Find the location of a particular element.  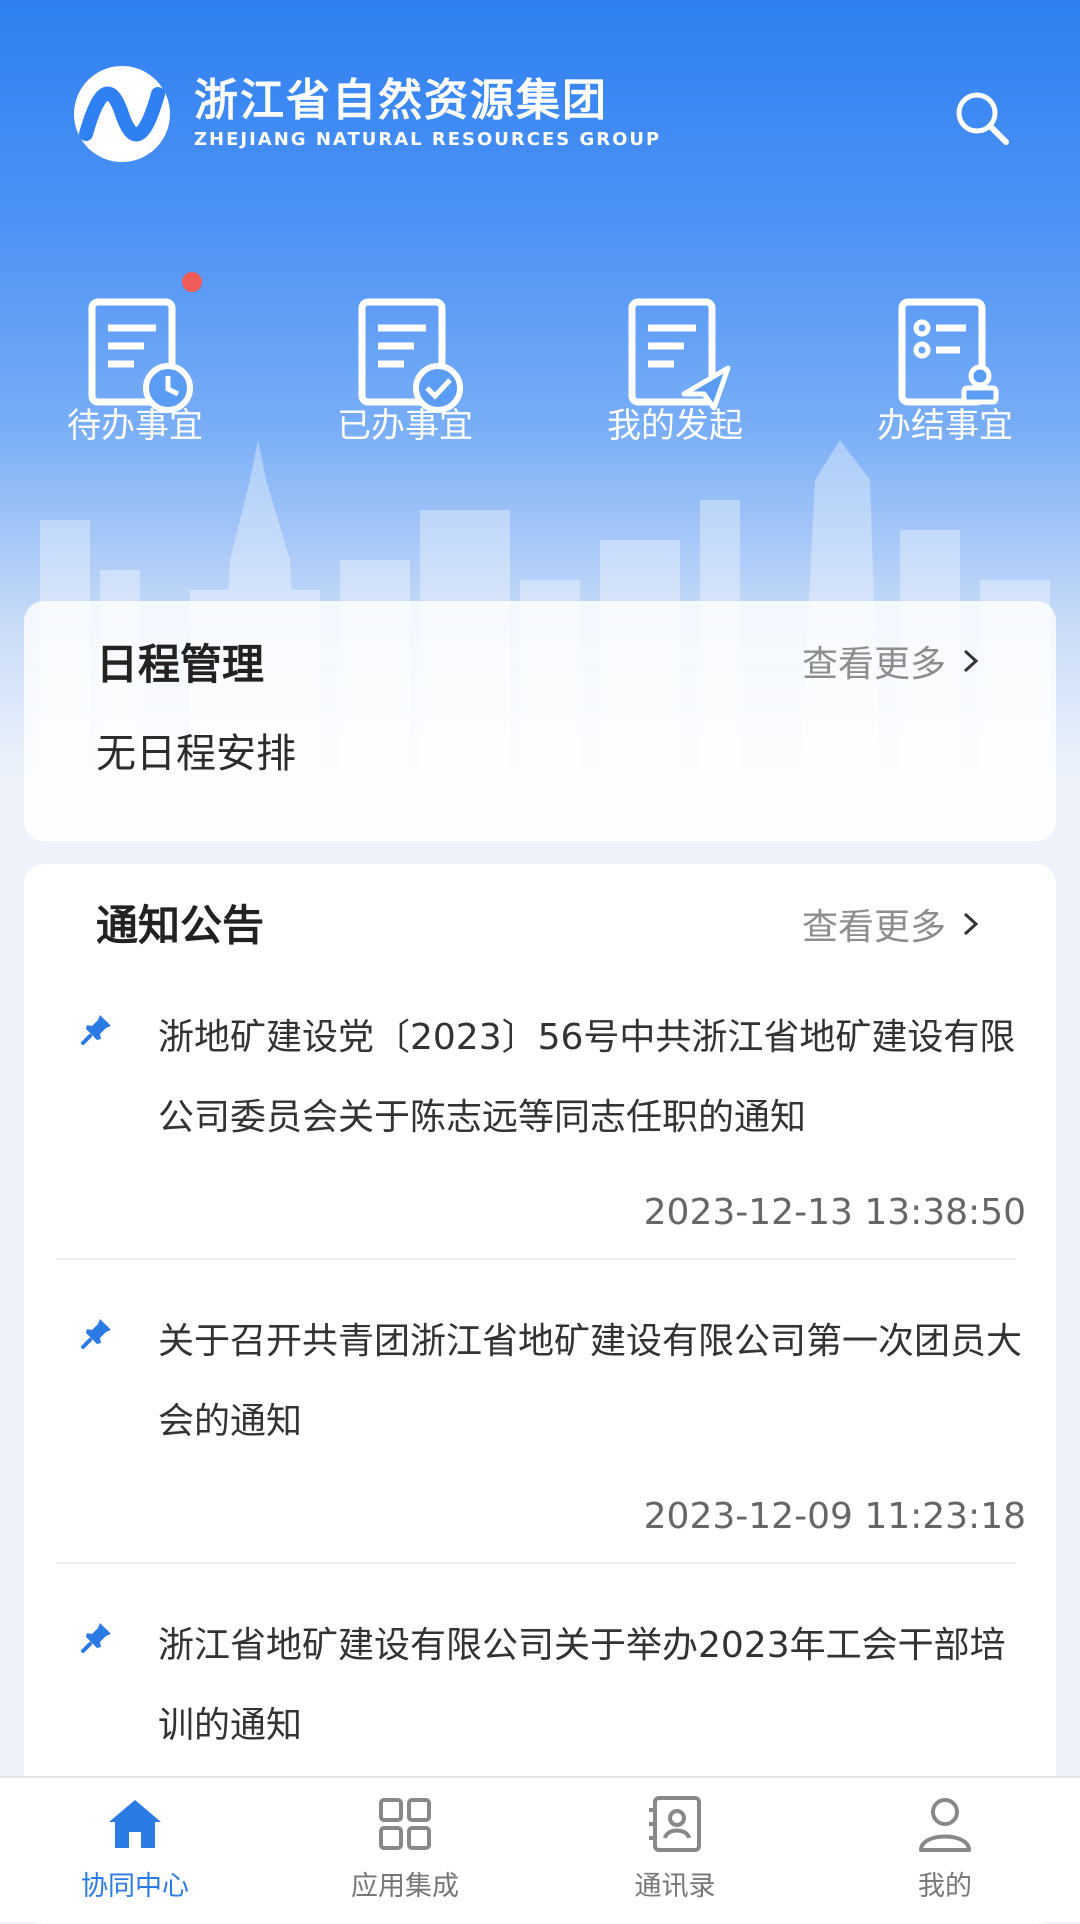

apps-grid-icon is located at coordinates (405, 1824).